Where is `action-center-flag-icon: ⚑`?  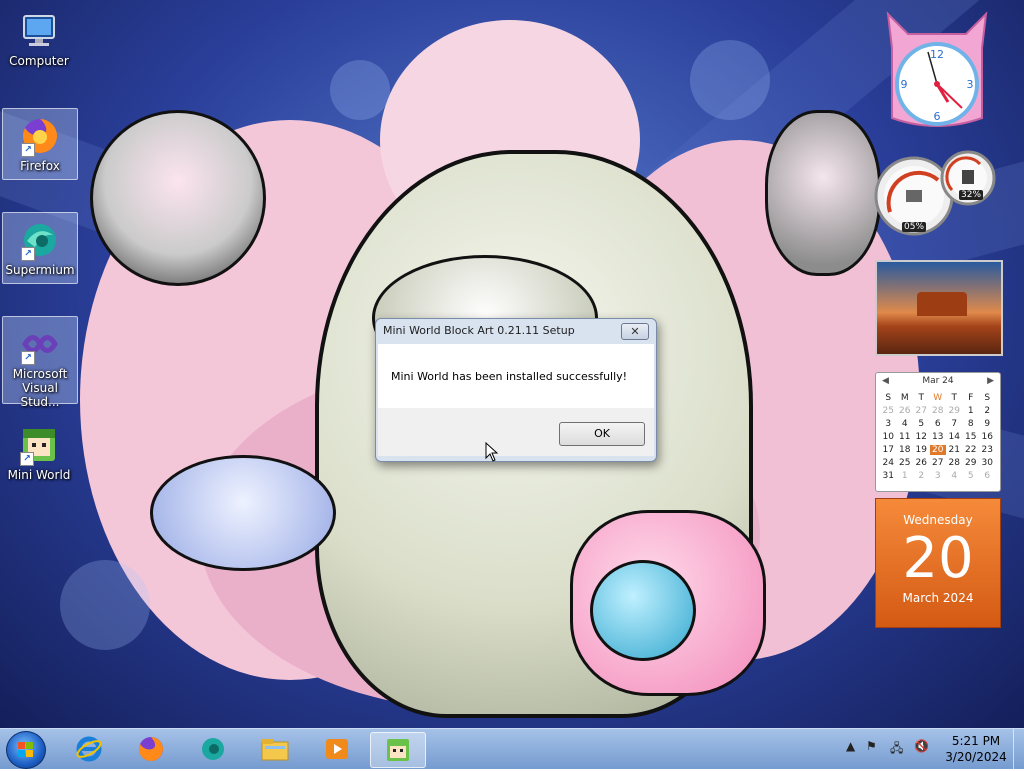
action-center-flag-icon: ⚑ is located at coordinates (871, 746).